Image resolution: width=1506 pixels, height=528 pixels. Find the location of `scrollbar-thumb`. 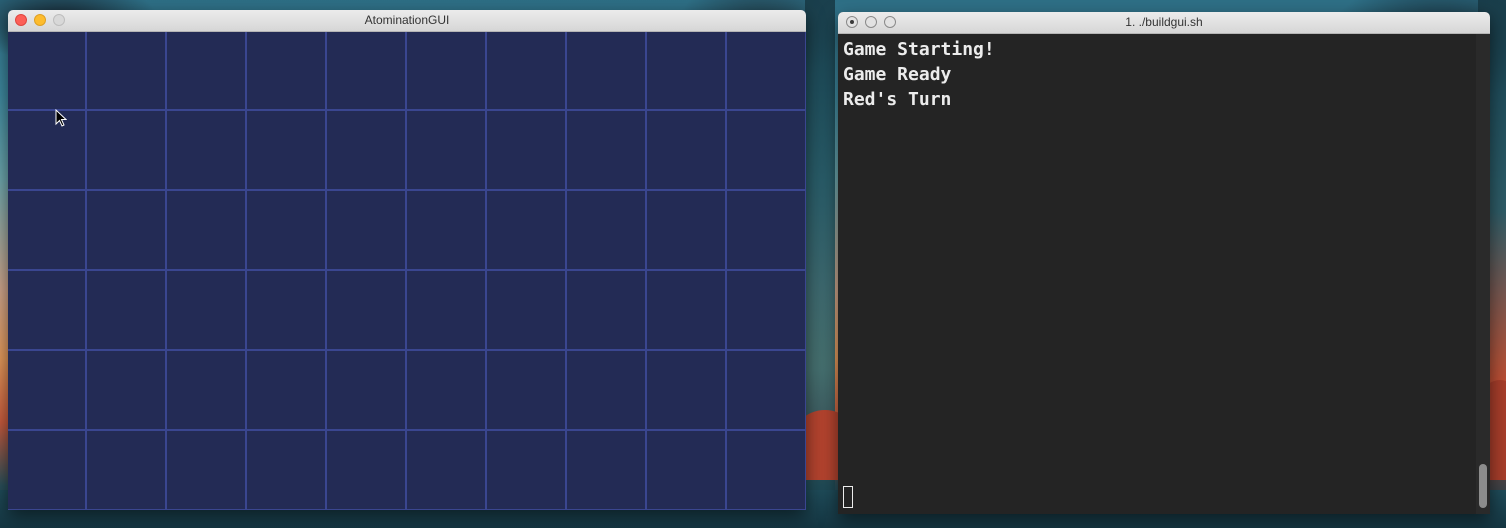

scrollbar-thumb is located at coordinates (1483, 486).